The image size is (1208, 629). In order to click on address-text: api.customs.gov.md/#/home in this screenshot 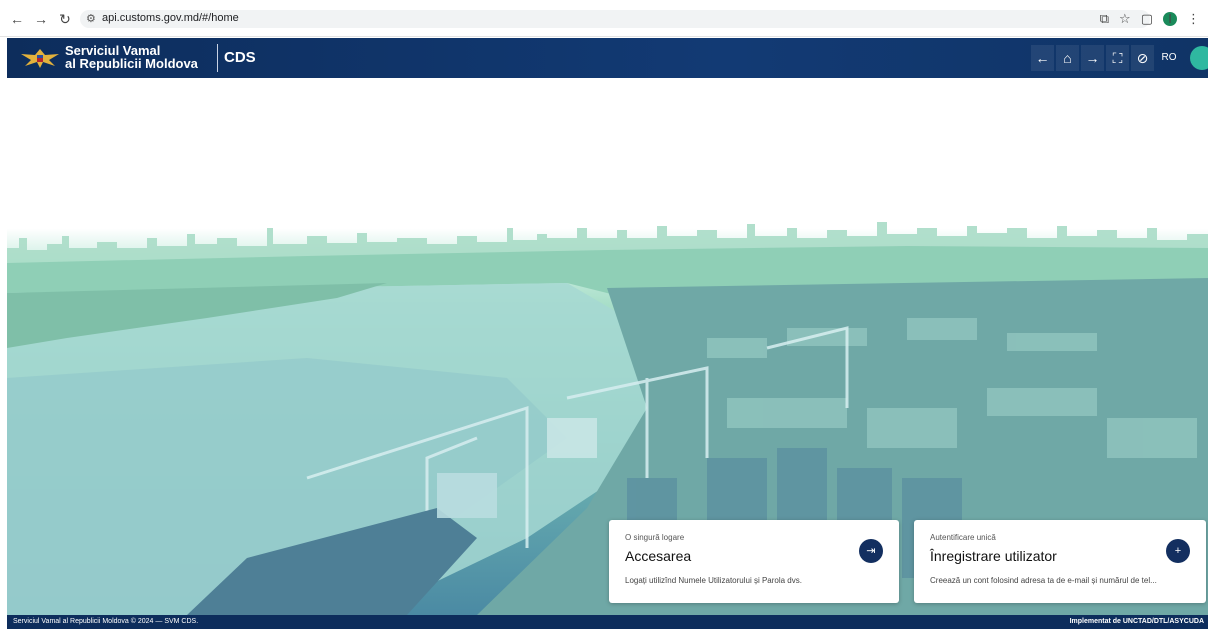, I will do `click(170, 18)`.